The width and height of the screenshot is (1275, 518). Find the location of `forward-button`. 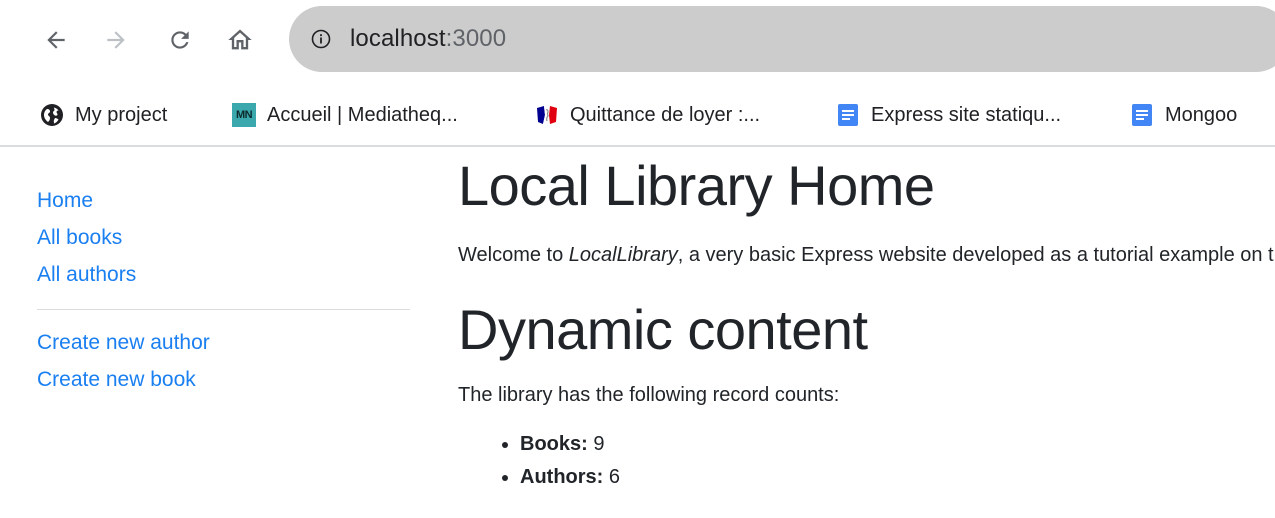

forward-button is located at coordinates (116, 40).